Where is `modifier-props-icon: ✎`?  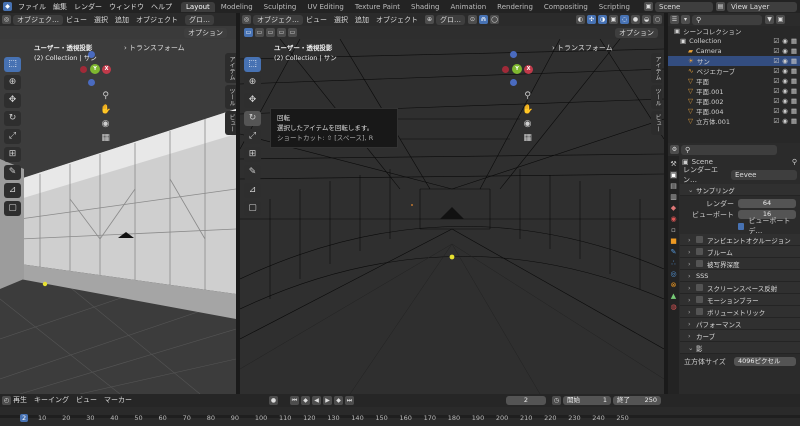
modifier-props-icon: ✎ is located at coordinates (674, 252).